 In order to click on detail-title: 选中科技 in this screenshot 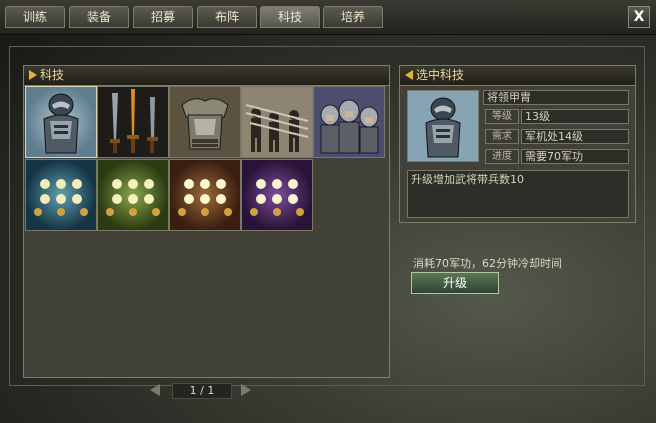, I will do `click(440, 75)`.